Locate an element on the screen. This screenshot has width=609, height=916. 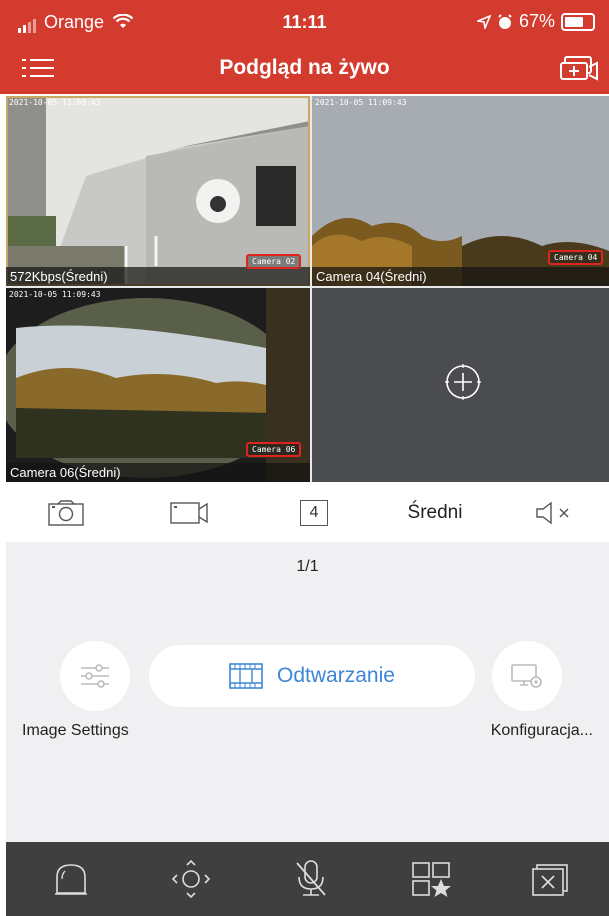
camera-name-tag: Camera 06 is located at coordinates (274, 449).